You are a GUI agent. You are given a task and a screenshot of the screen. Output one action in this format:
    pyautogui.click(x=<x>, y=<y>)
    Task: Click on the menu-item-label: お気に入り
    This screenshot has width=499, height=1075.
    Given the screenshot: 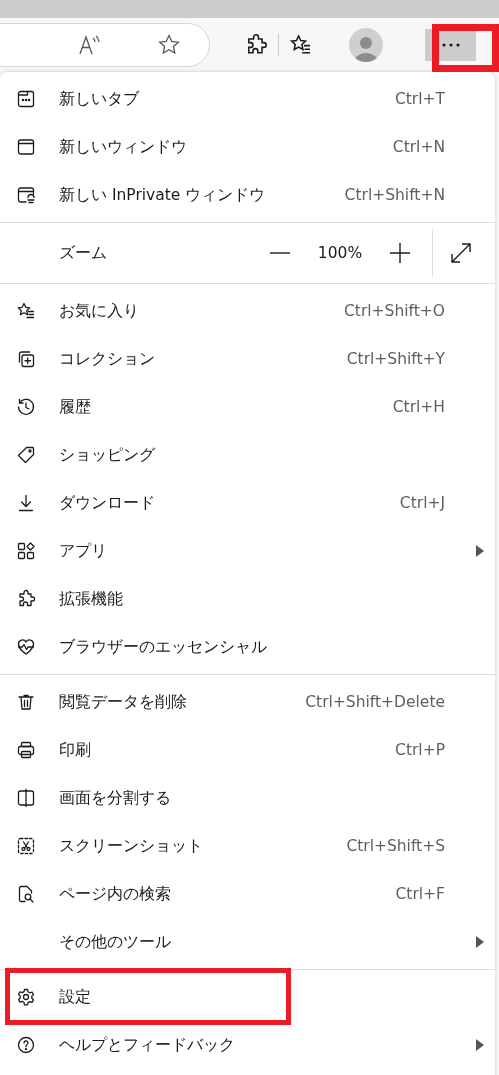 What is the action you would take?
    pyautogui.click(x=99, y=311)
    